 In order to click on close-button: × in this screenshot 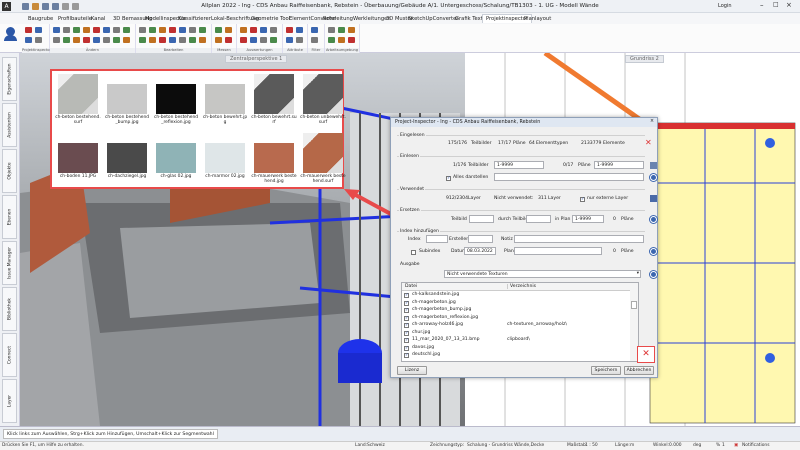, I will do `click(789, 5)`.